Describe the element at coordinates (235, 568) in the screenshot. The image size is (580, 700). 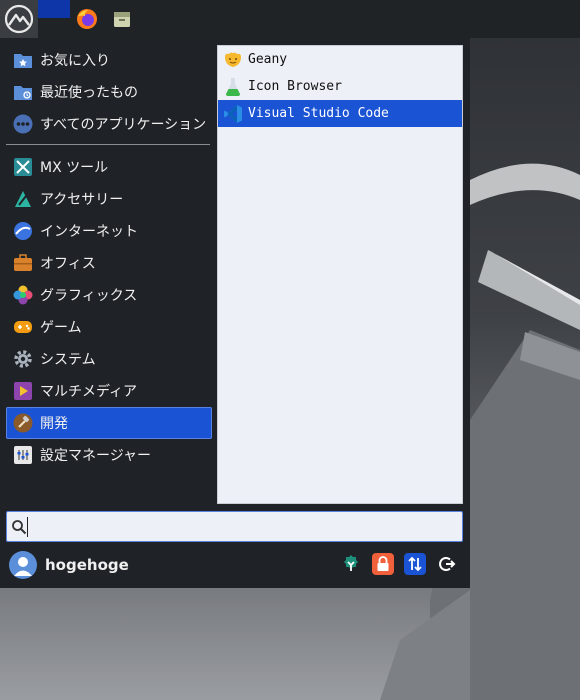
I see `menu-footer: hogehoge` at that location.